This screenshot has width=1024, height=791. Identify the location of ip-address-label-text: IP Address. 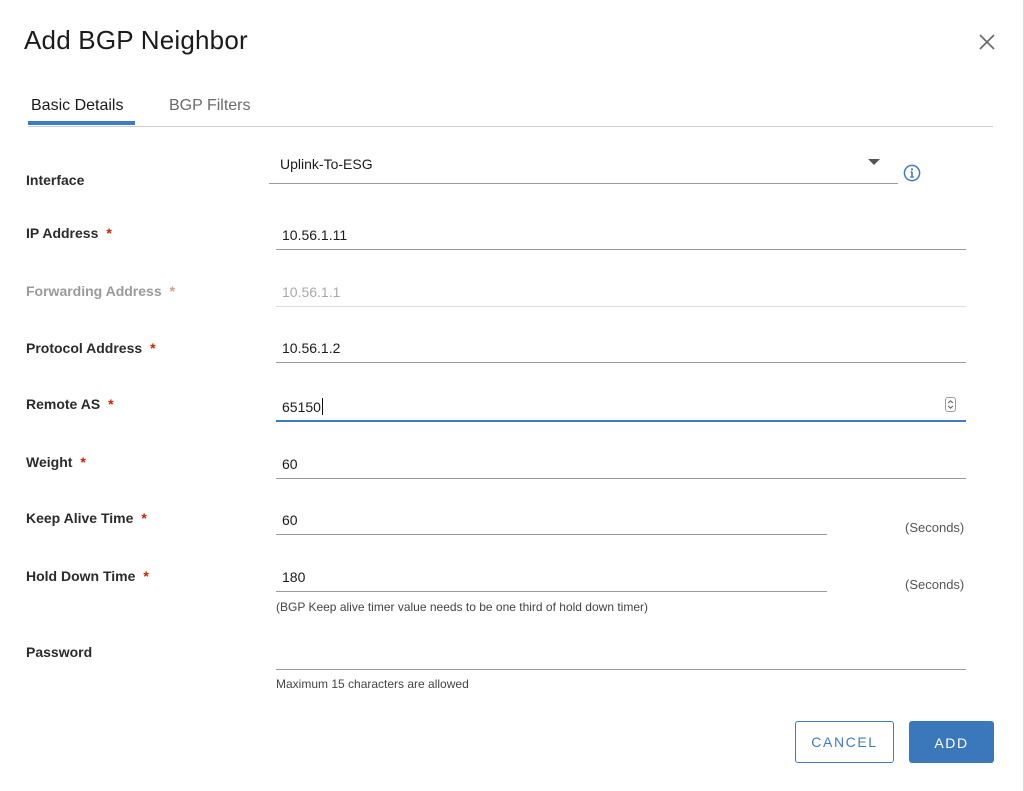
(62, 233).